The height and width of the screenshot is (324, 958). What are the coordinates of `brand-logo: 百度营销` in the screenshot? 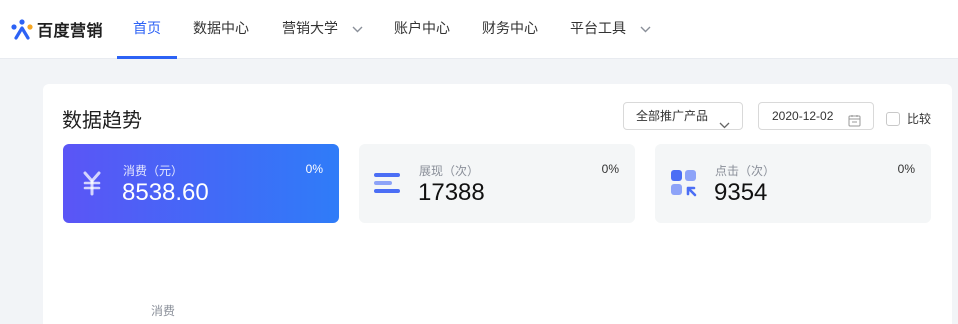 It's located at (56, 29).